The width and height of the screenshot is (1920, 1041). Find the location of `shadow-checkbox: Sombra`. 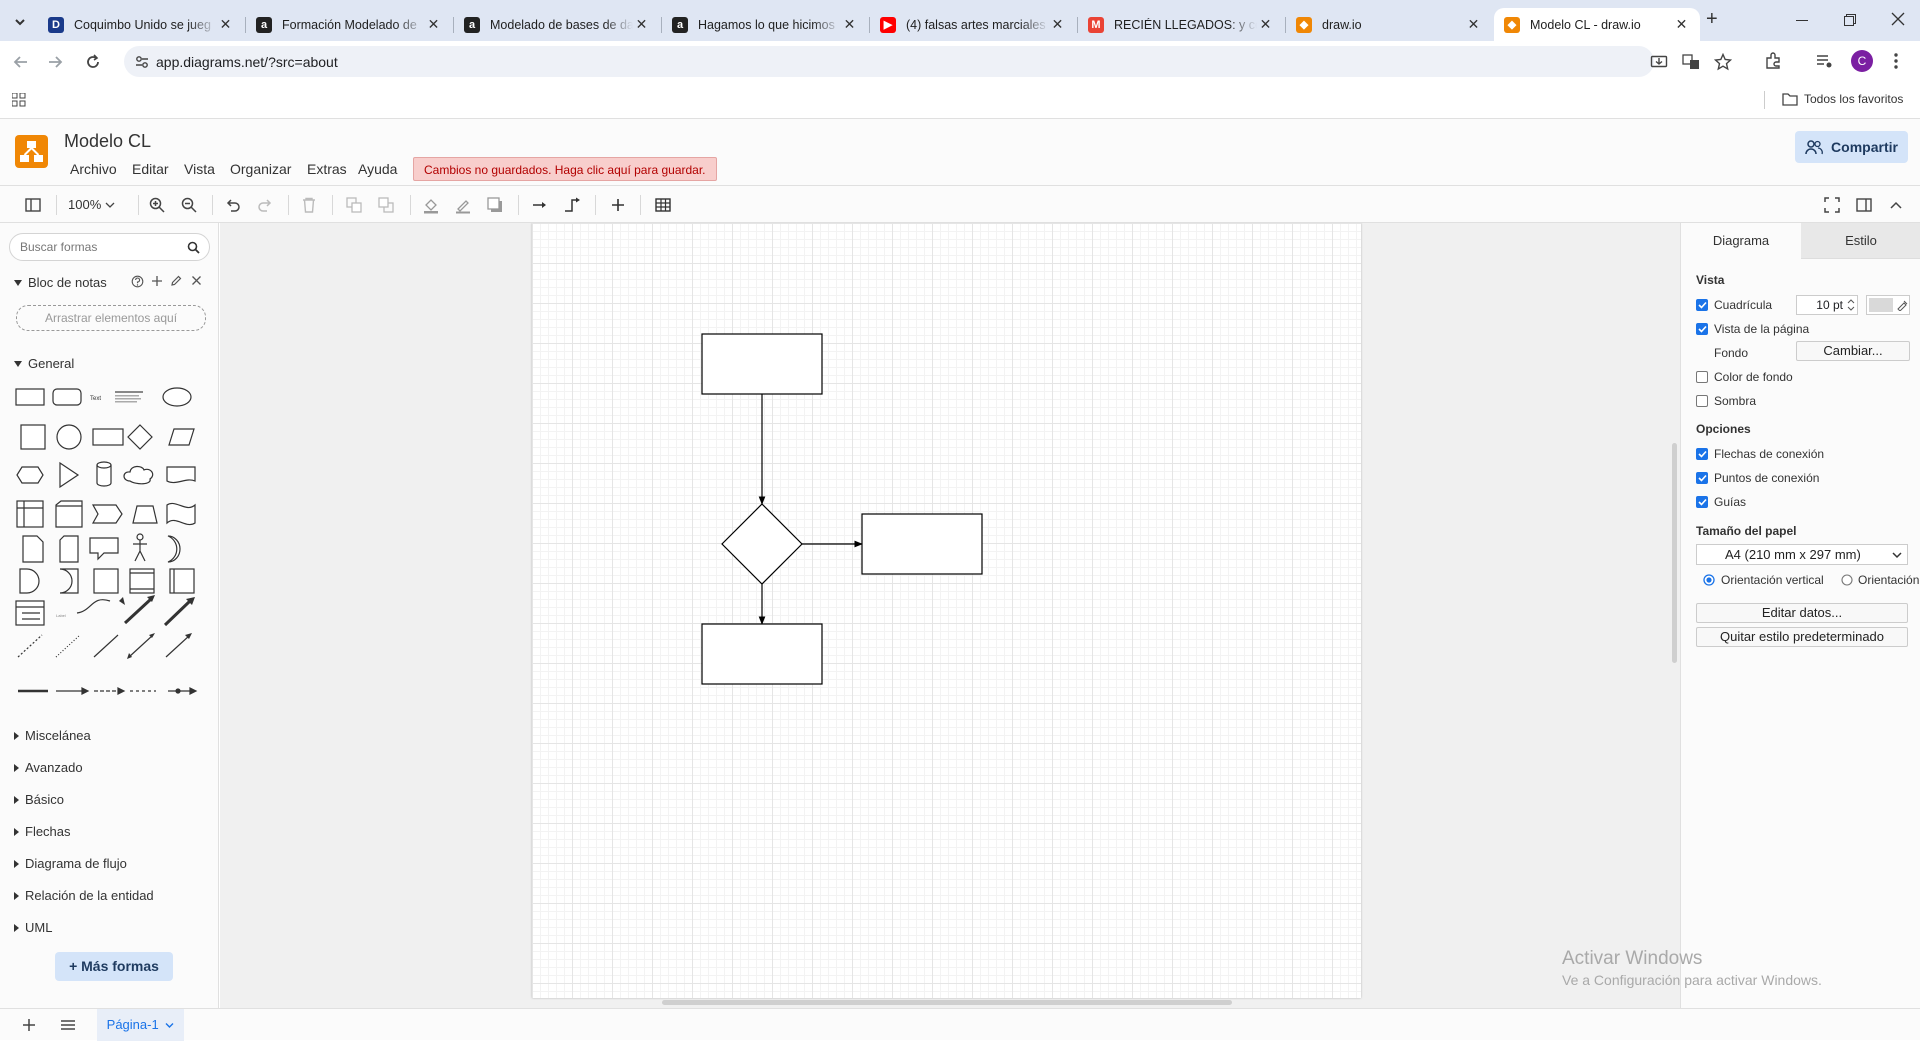

shadow-checkbox: Sombra is located at coordinates (1726, 401).